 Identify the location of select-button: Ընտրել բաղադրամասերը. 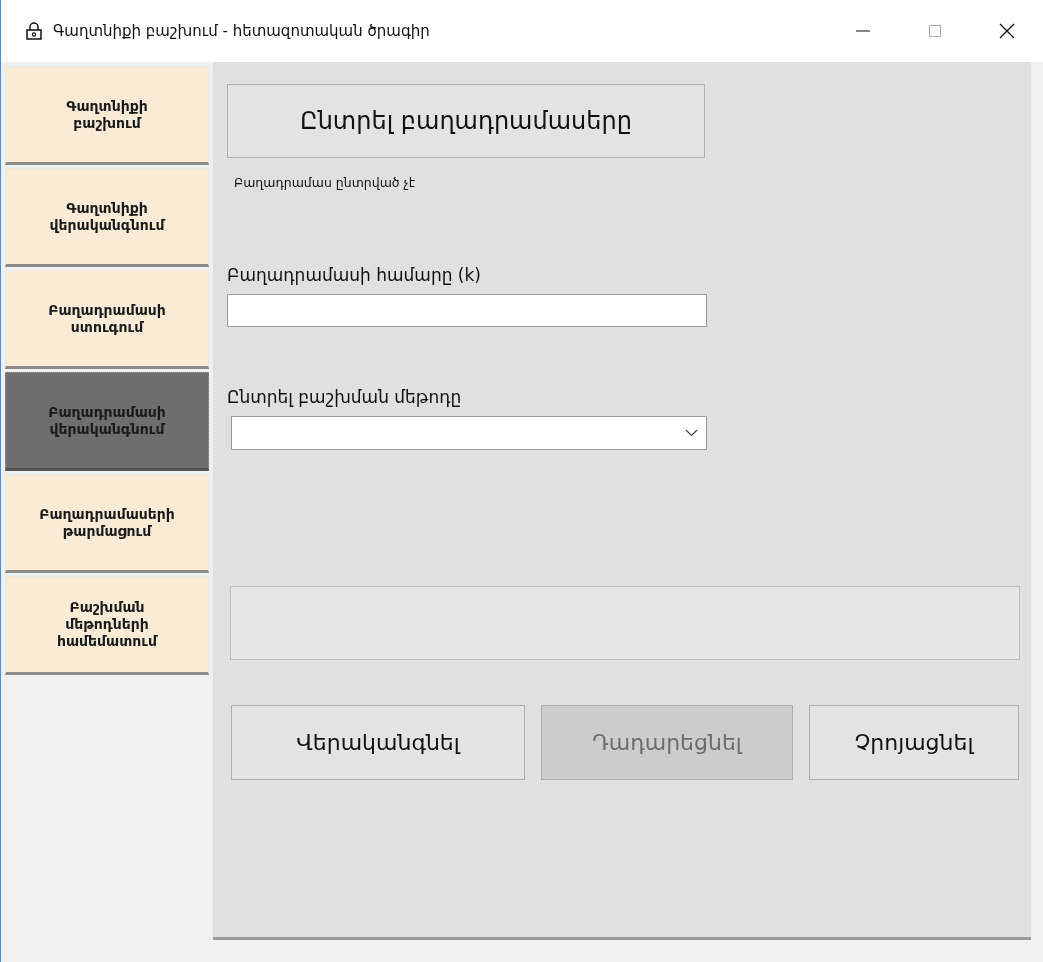
(466, 121).